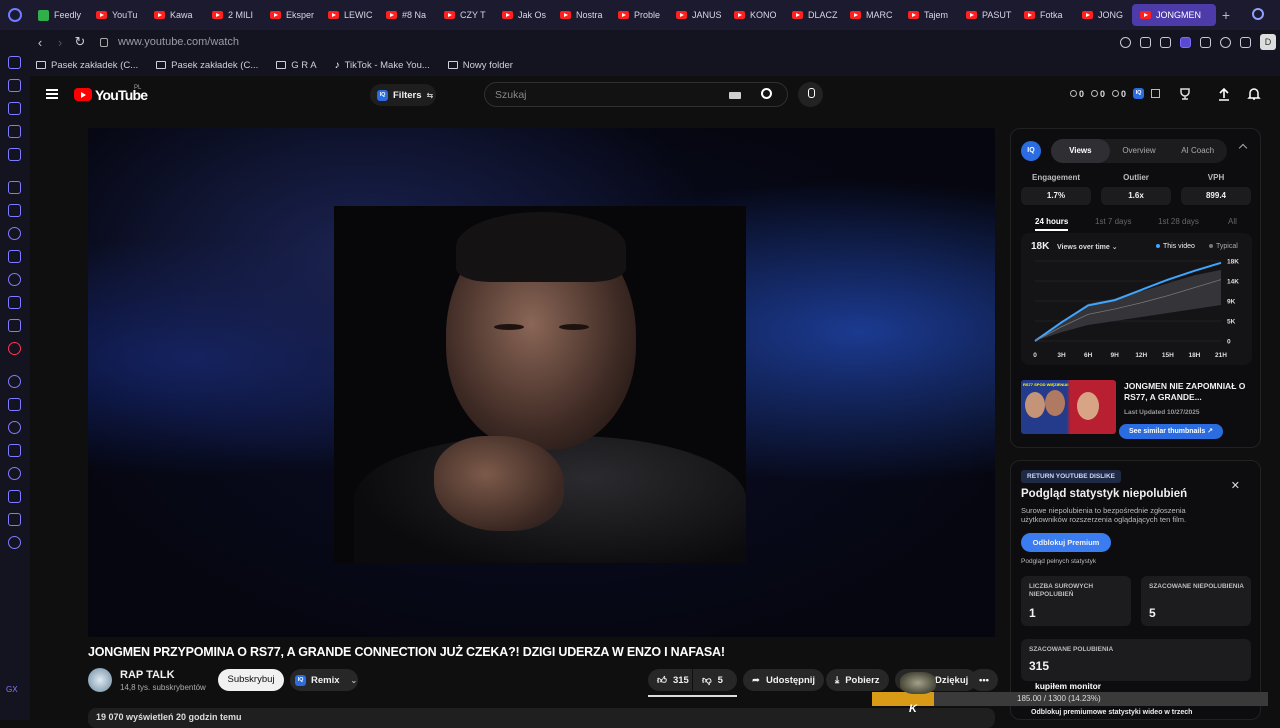 The width and height of the screenshot is (1280, 728). I want to click on vpn-shield-icon, so click(1185, 42).